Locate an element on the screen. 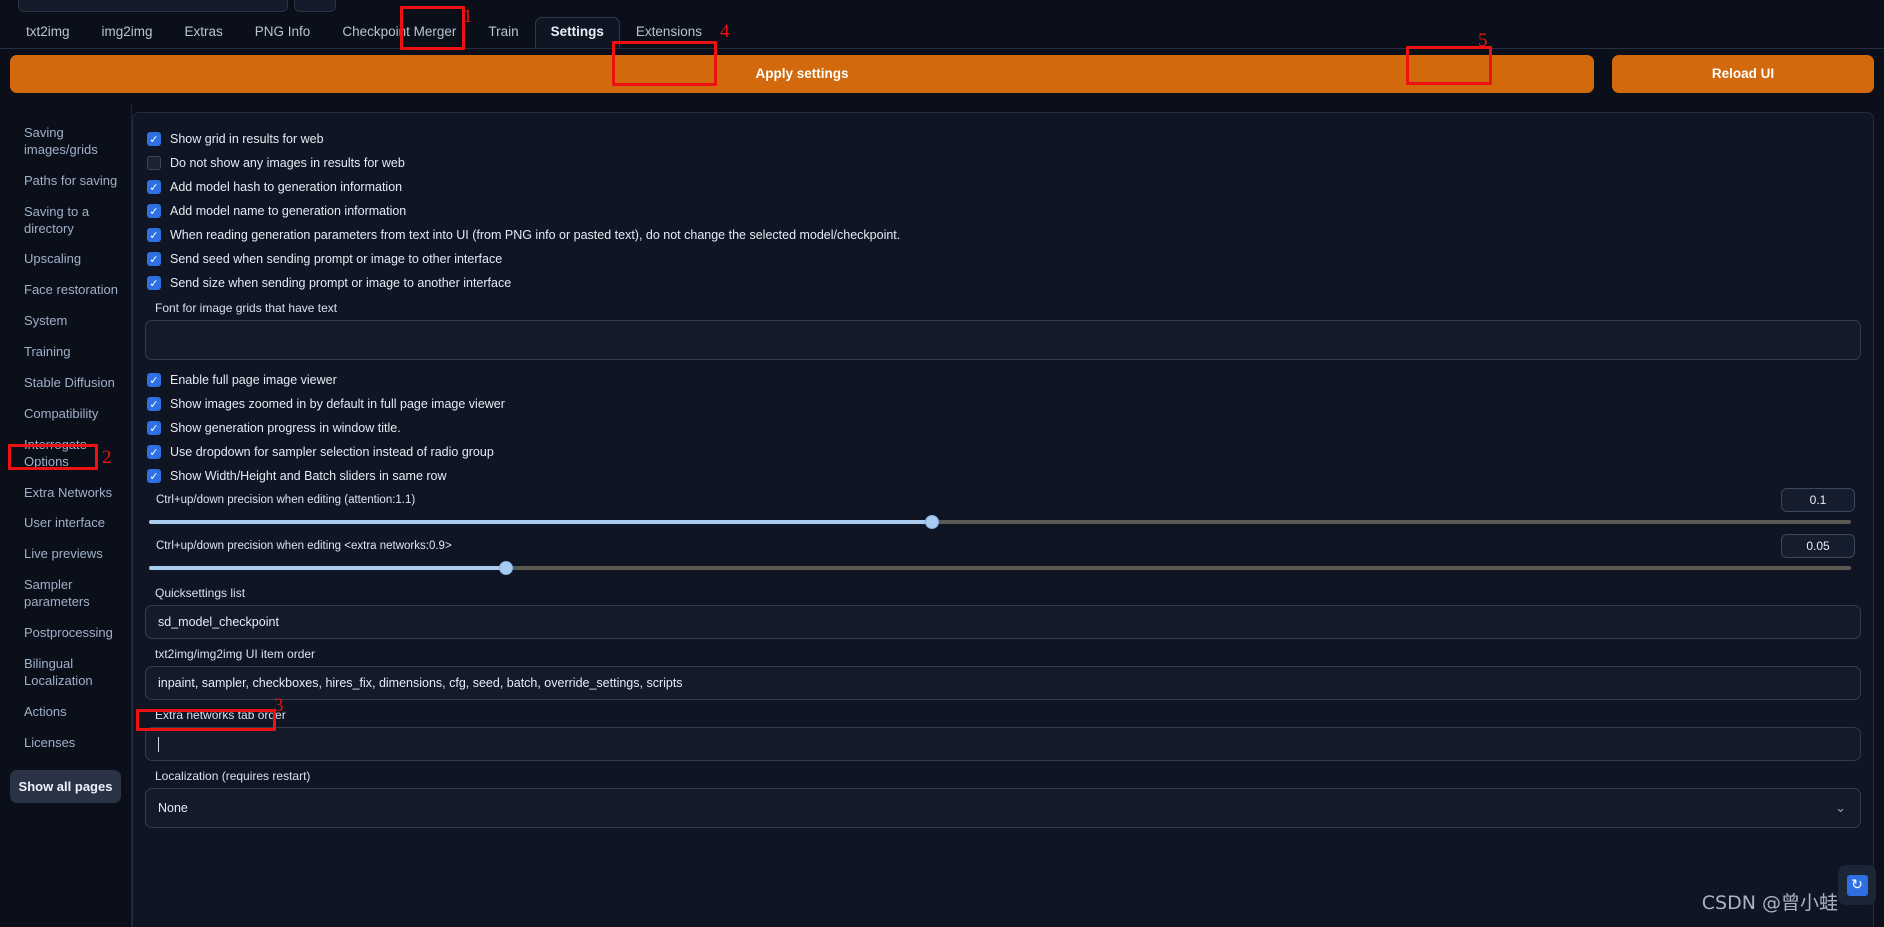 The width and height of the screenshot is (1884, 927). tab-png-info: PNG Info is located at coordinates (283, 32).